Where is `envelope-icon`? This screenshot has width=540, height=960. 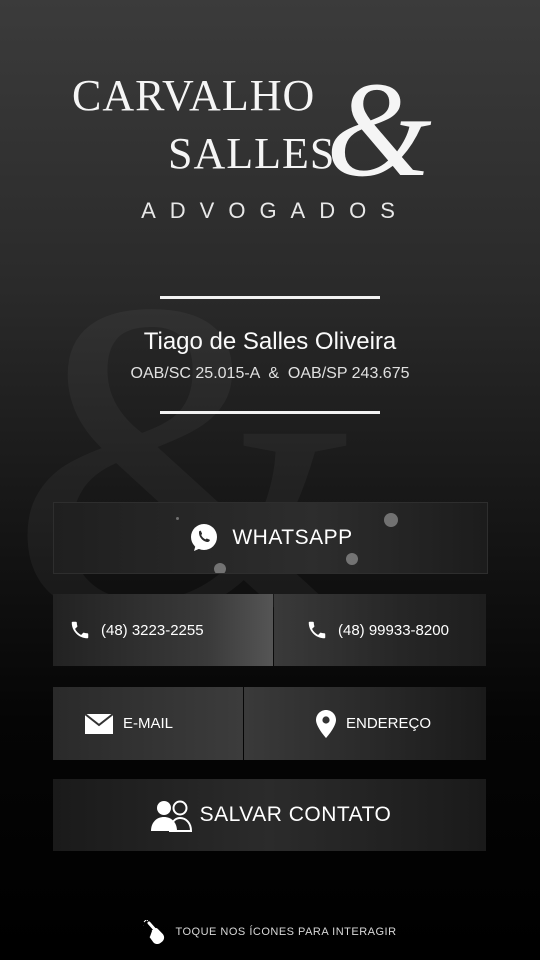
envelope-icon is located at coordinates (99, 723).